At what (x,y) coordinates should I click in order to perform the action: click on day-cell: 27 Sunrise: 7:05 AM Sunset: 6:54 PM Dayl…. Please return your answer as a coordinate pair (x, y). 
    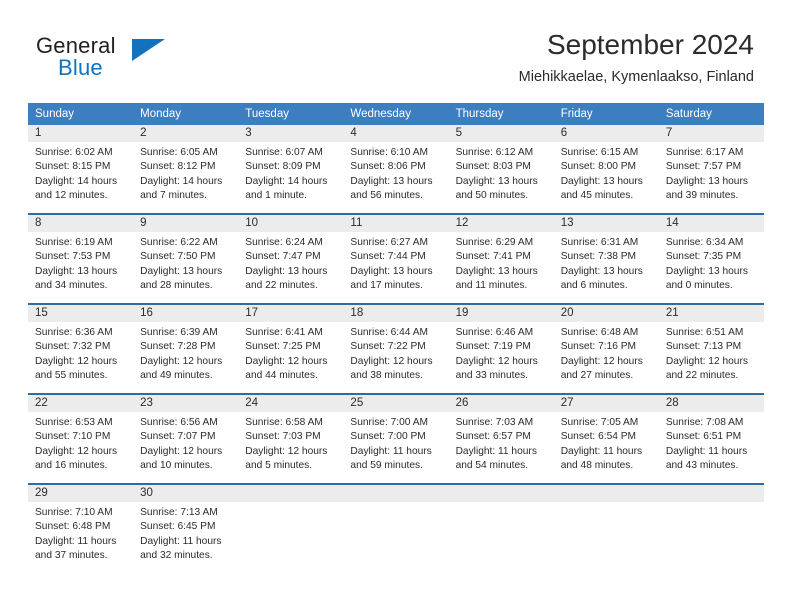
    Looking at the image, I should click on (606, 439).